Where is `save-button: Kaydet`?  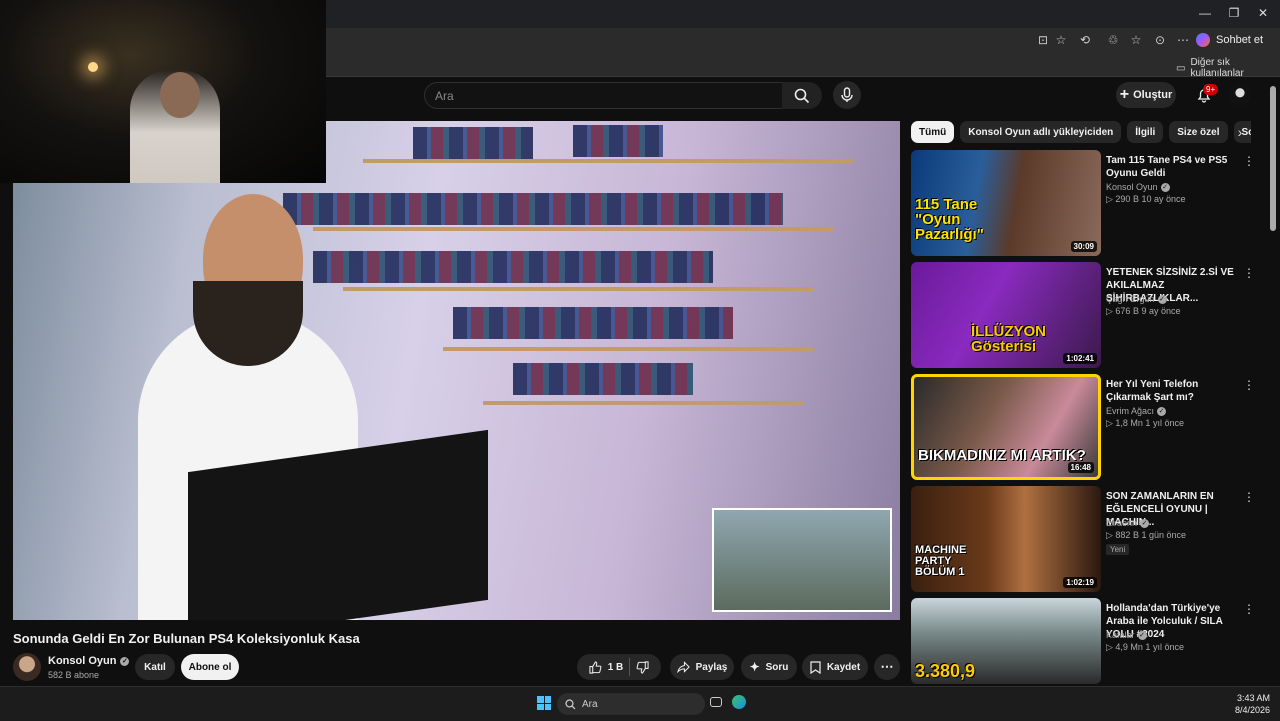
save-button: Kaydet is located at coordinates (835, 667).